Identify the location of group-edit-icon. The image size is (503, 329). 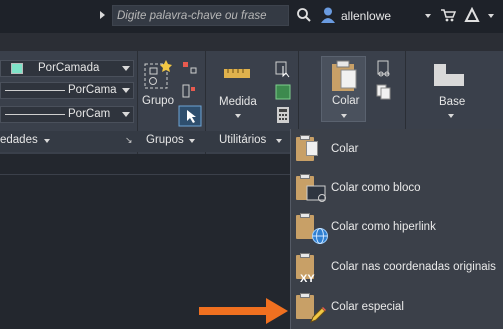
(190, 92).